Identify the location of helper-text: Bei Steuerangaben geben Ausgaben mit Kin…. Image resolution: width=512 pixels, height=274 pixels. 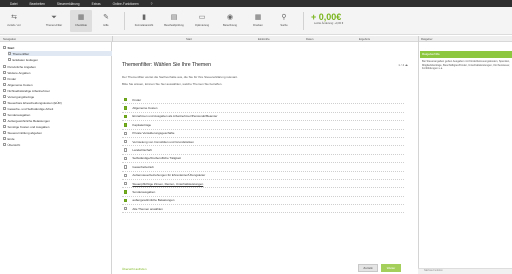
(466, 65).